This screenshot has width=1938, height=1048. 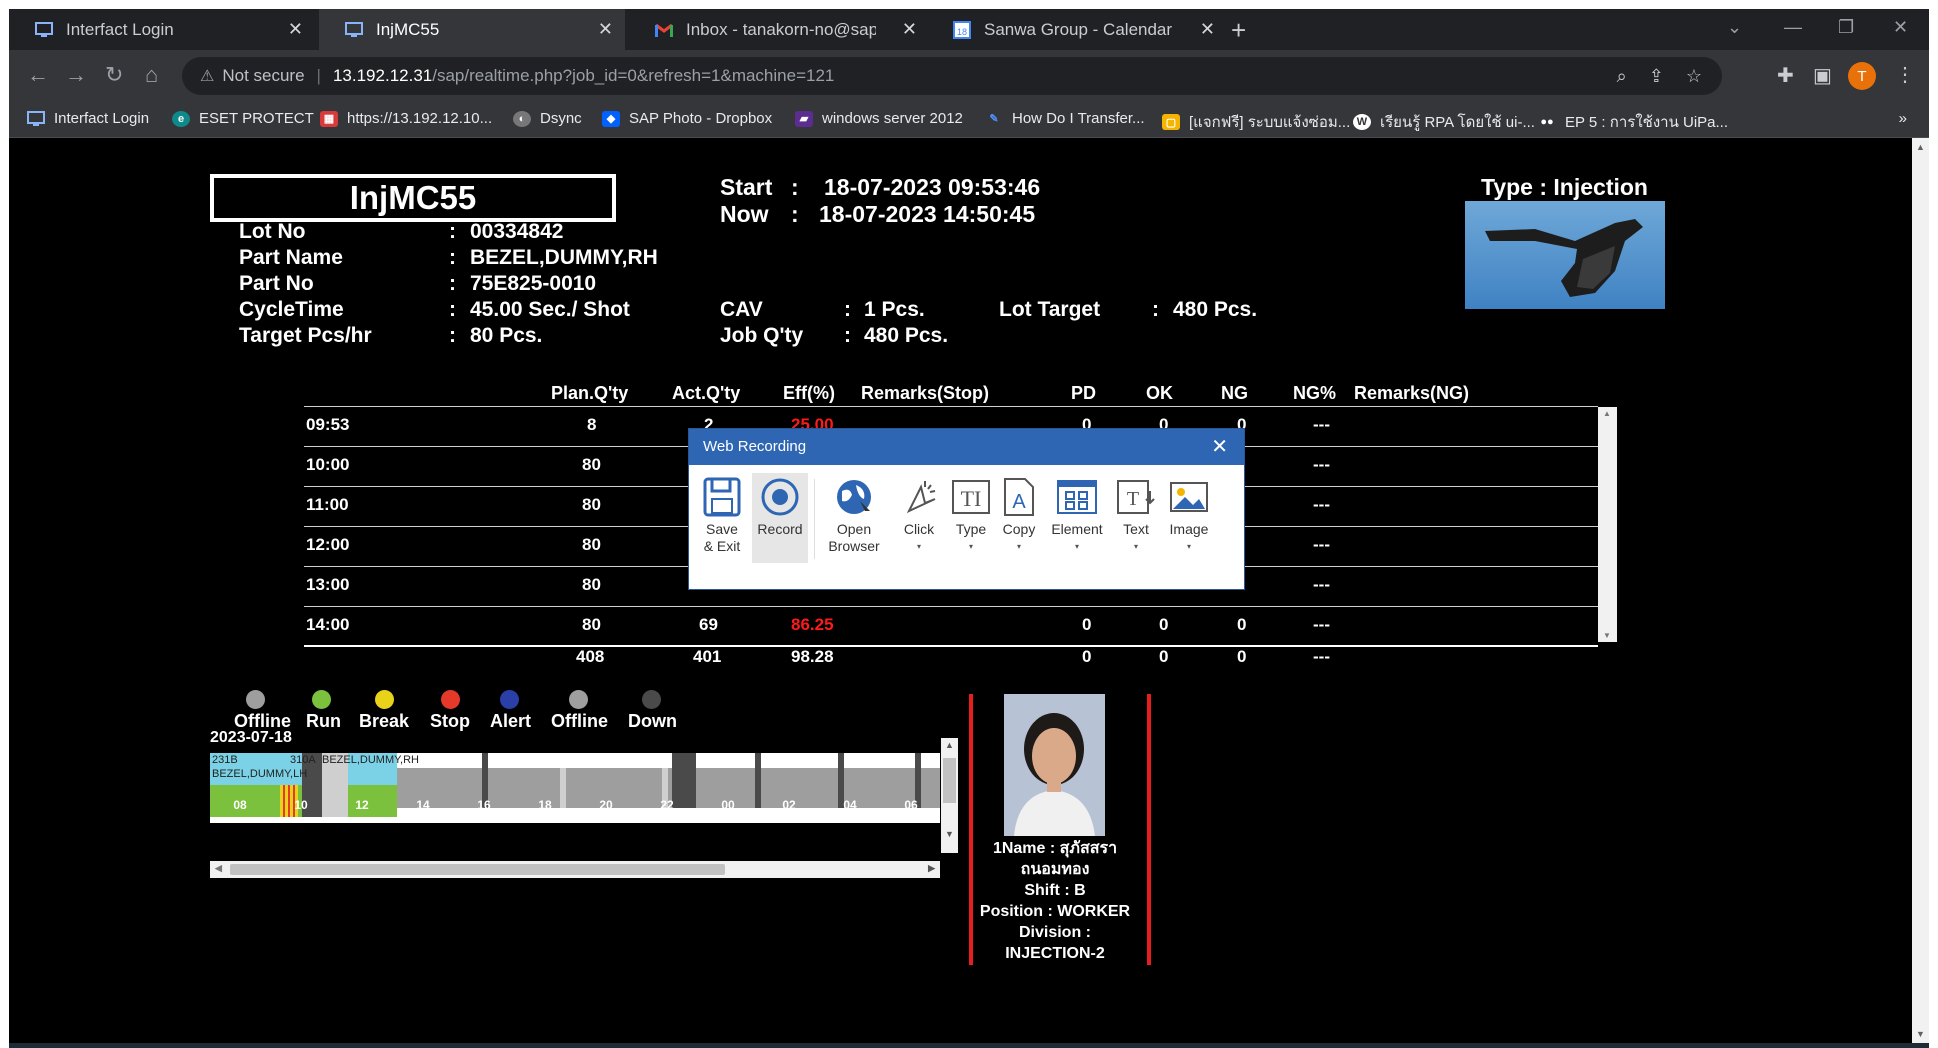 What do you see at coordinates (1862, 76) in the screenshot?
I see `profile-avatar: T` at bounding box center [1862, 76].